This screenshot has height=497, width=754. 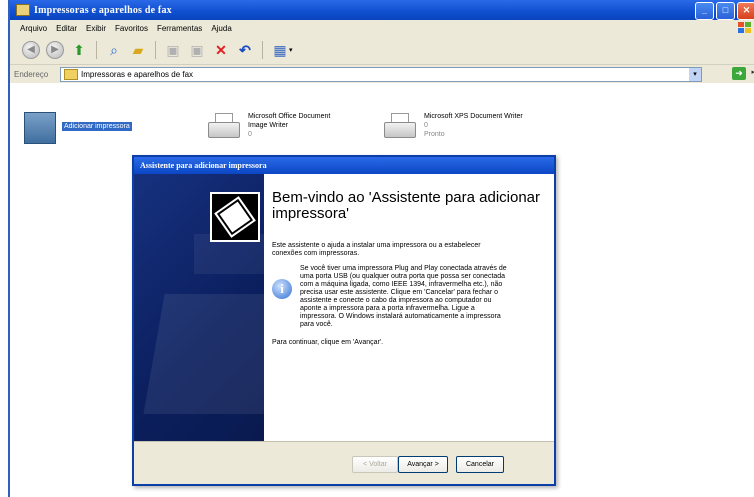 What do you see at coordinates (704, 11) in the screenshot?
I see `minimize-button: _` at bounding box center [704, 11].